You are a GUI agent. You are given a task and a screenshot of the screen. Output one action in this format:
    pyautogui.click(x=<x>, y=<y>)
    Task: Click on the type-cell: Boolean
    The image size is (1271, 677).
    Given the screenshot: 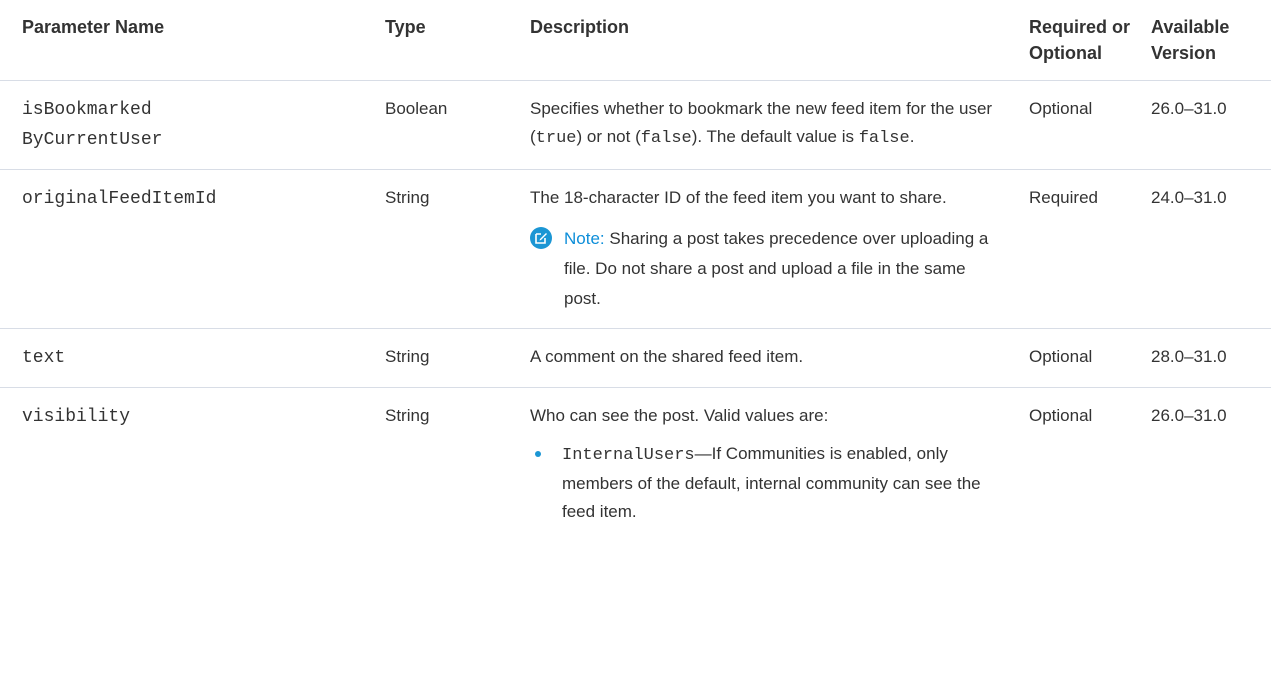 What is the action you would take?
    pyautogui.click(x=435, y=125)
    